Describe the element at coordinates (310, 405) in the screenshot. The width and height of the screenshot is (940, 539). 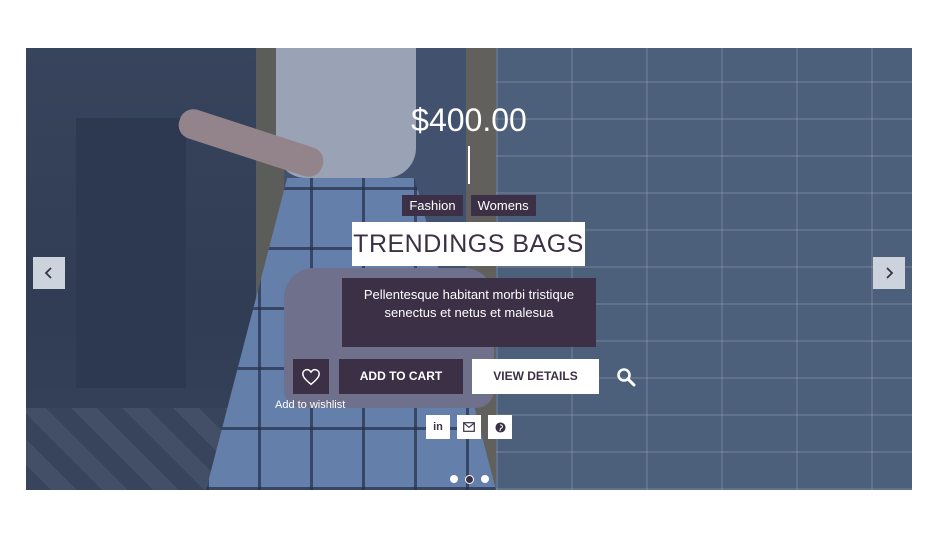
I see `wishlist-label: Add to wishlist` at that location.